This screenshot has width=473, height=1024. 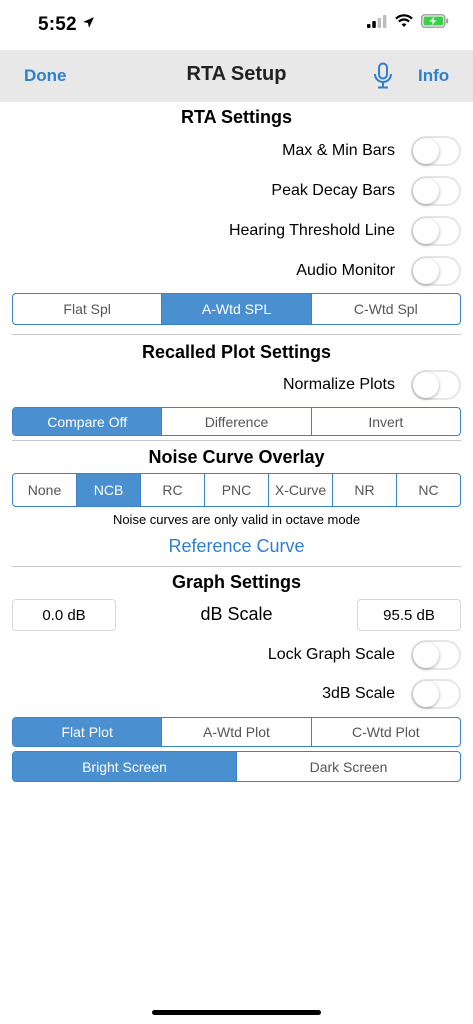 I want to click on noise-curve-segmented-control: None NCB RC PNC X-Curve NR NC, so click(x=236, y=490).